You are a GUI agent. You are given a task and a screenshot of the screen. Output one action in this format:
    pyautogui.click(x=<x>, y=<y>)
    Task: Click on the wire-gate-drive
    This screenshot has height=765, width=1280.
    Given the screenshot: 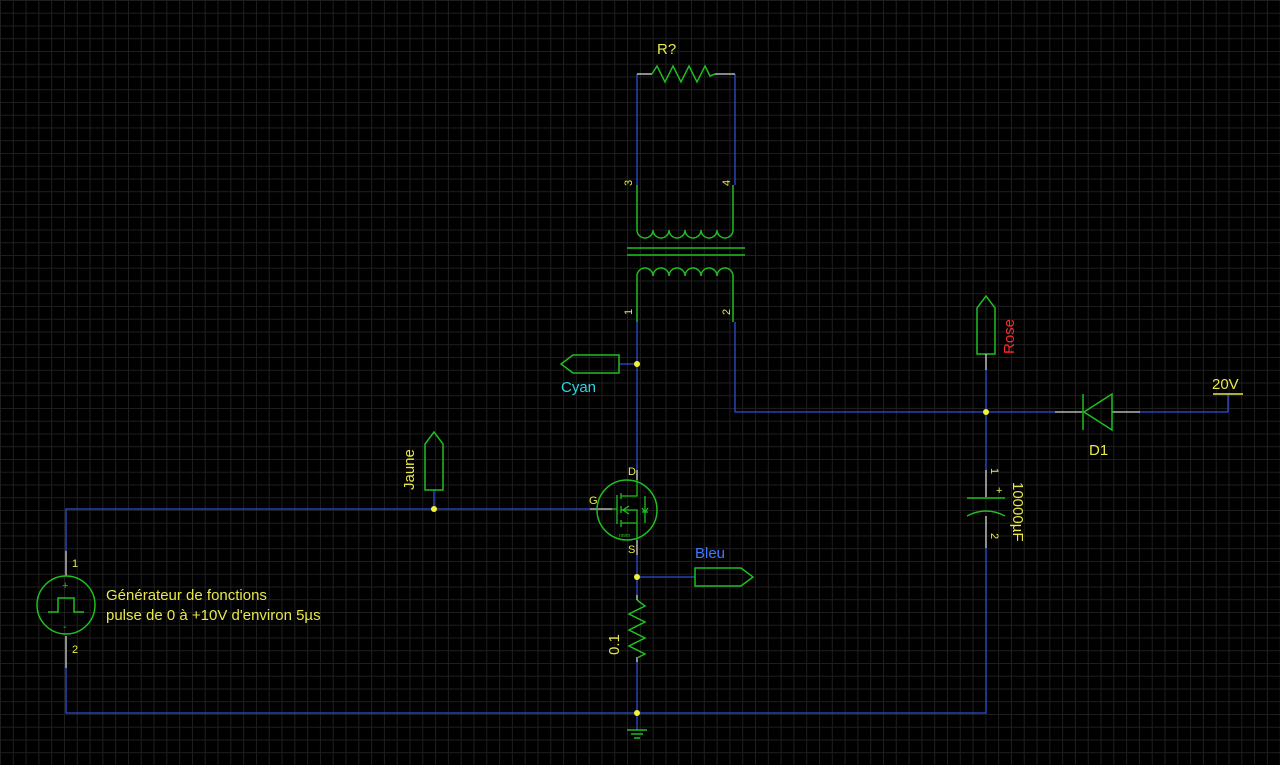 What is the action you would take?
    pyautogui.click(x=327, y=529)
    